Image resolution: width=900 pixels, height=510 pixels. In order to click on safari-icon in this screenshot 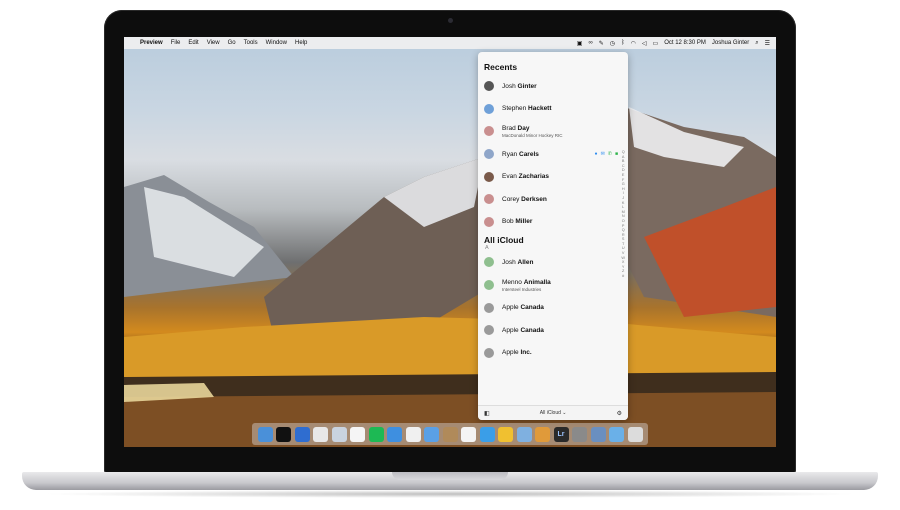, I will do `click(394, 434)`.